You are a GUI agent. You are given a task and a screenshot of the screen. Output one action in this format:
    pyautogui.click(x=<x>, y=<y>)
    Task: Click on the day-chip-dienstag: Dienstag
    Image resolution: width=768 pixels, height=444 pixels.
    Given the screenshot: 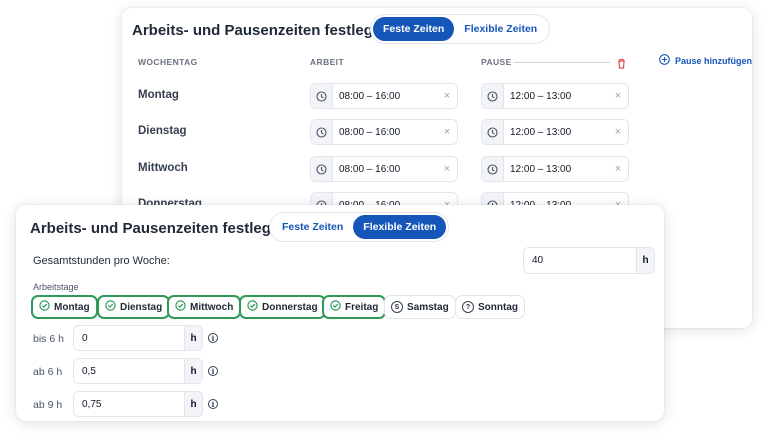 What is the action you would take?
    pyautogui.click(x=134, y=307)
    